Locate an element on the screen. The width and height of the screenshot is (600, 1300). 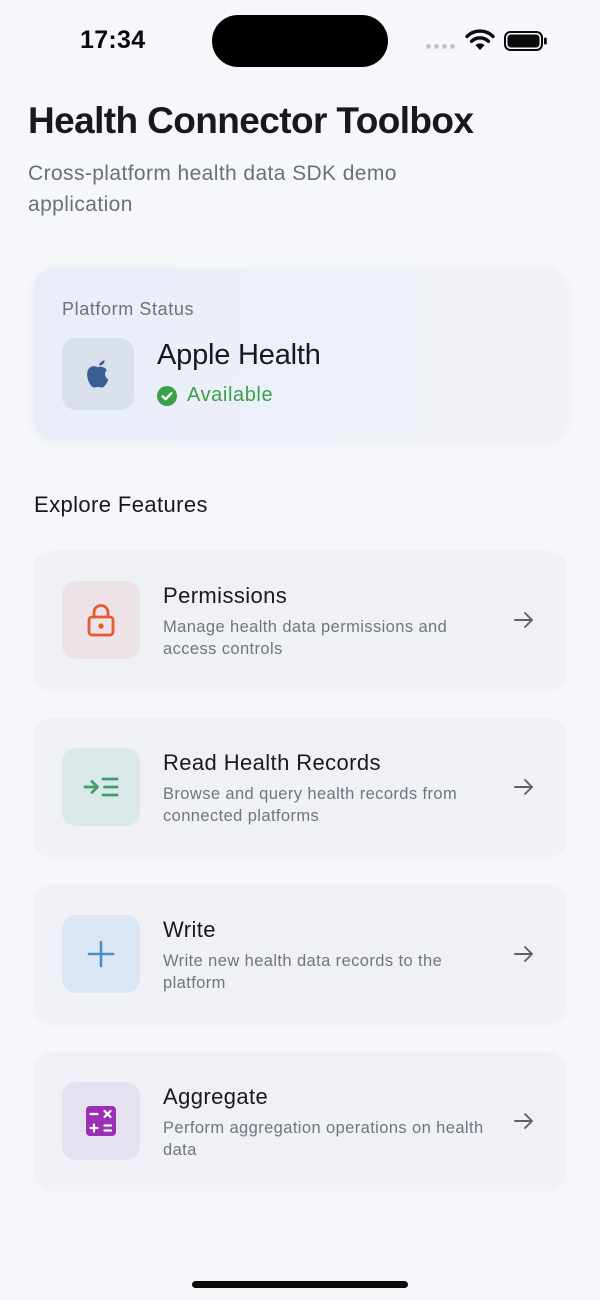
list-import-icon is located at coordinates (101, 787).